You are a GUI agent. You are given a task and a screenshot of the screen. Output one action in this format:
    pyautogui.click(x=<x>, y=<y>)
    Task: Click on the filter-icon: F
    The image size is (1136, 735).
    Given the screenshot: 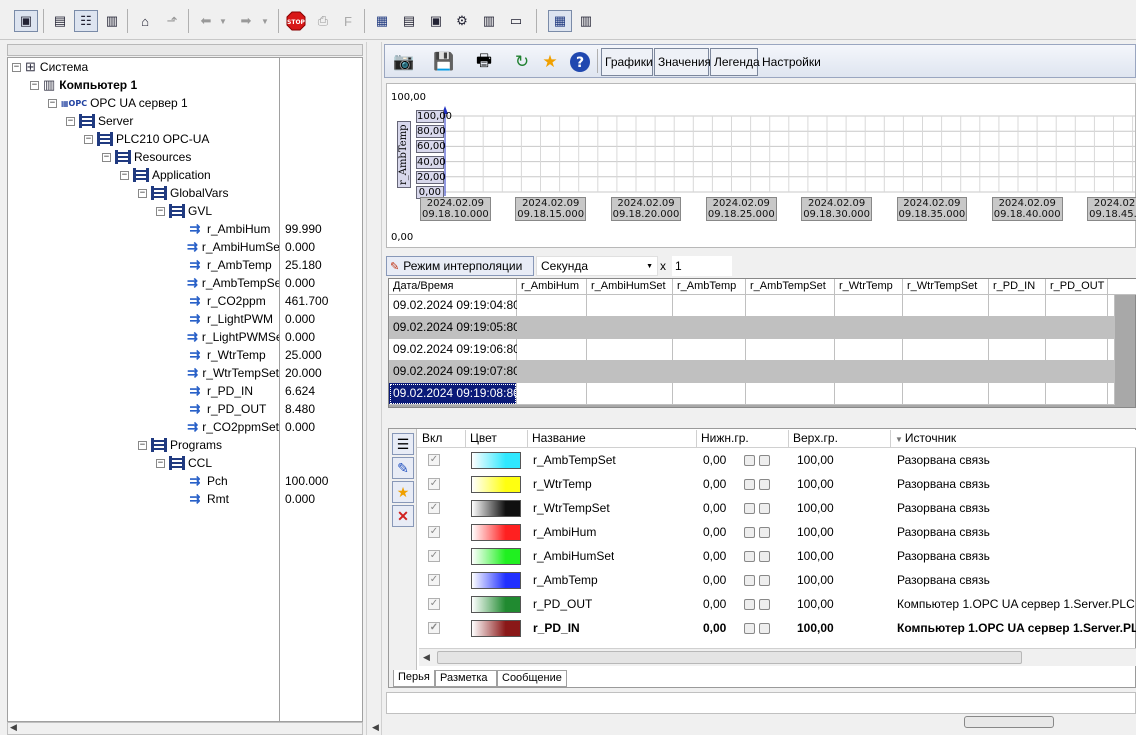 What is the action you would take?
    pyautogui.click(x=348, y=21)
    